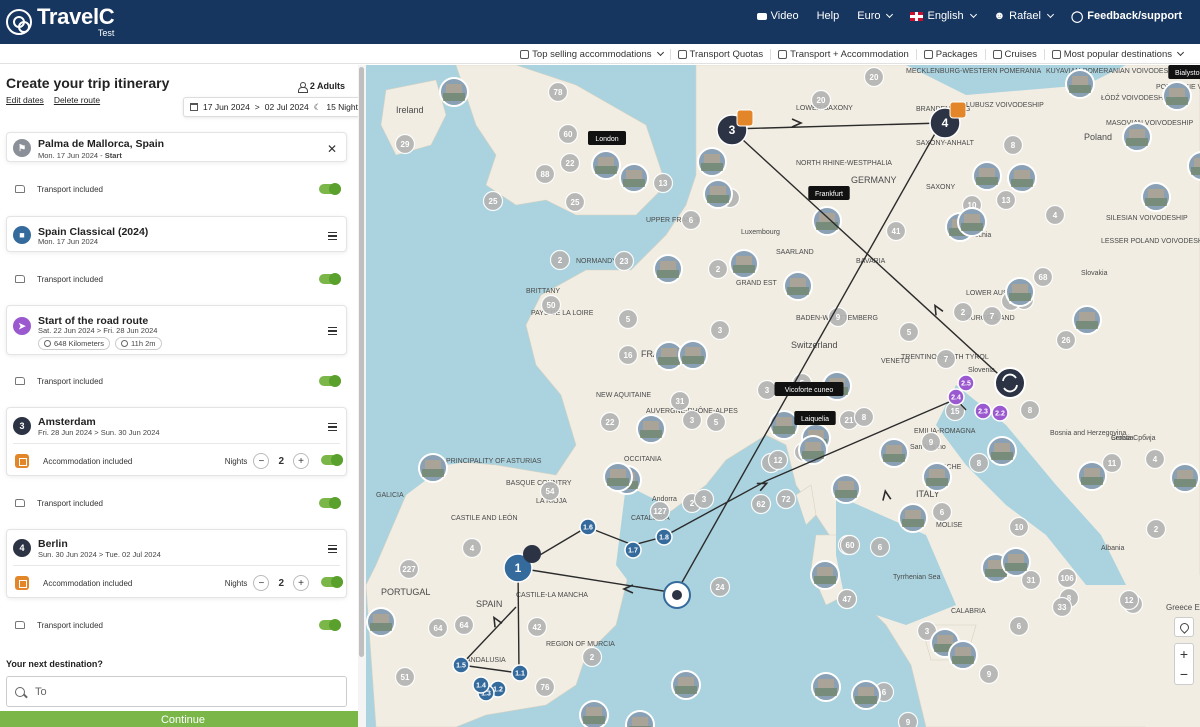 This screenshot has height=727, width=1200. What do you see at coordinates (943, 16) in the screenshot?
I see `language-dropdown: English` at bounding box center [943, 16].